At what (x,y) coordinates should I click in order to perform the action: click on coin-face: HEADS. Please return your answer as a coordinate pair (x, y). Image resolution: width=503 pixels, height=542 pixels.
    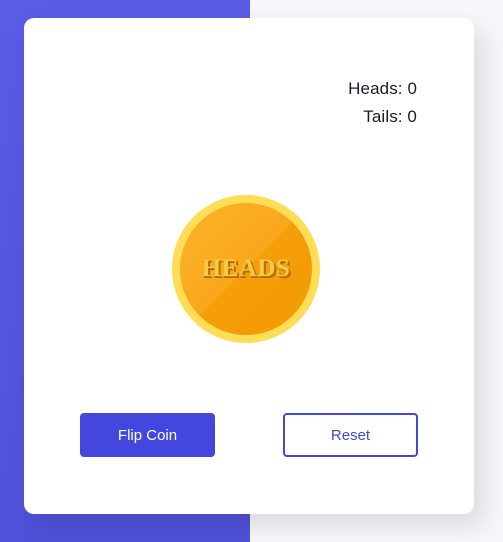
    Looking at the image, I should click on (246, 269).